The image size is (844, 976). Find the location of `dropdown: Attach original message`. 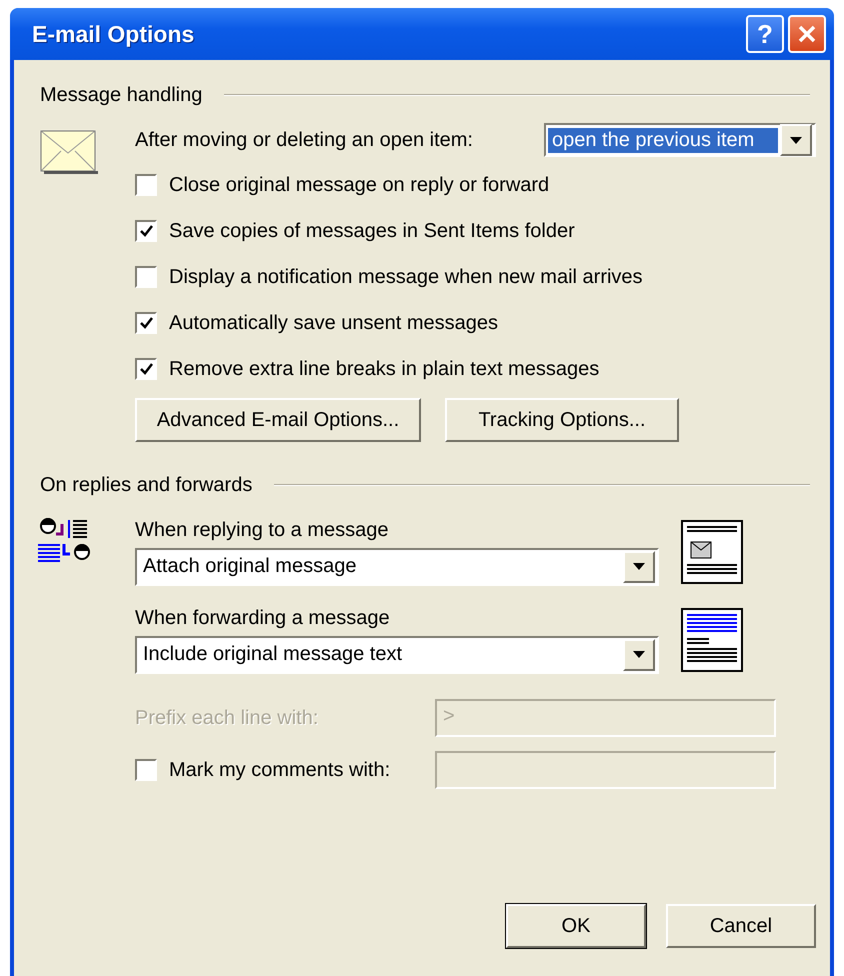

dropdown: Attach original message is located at coordinates (397, 567).